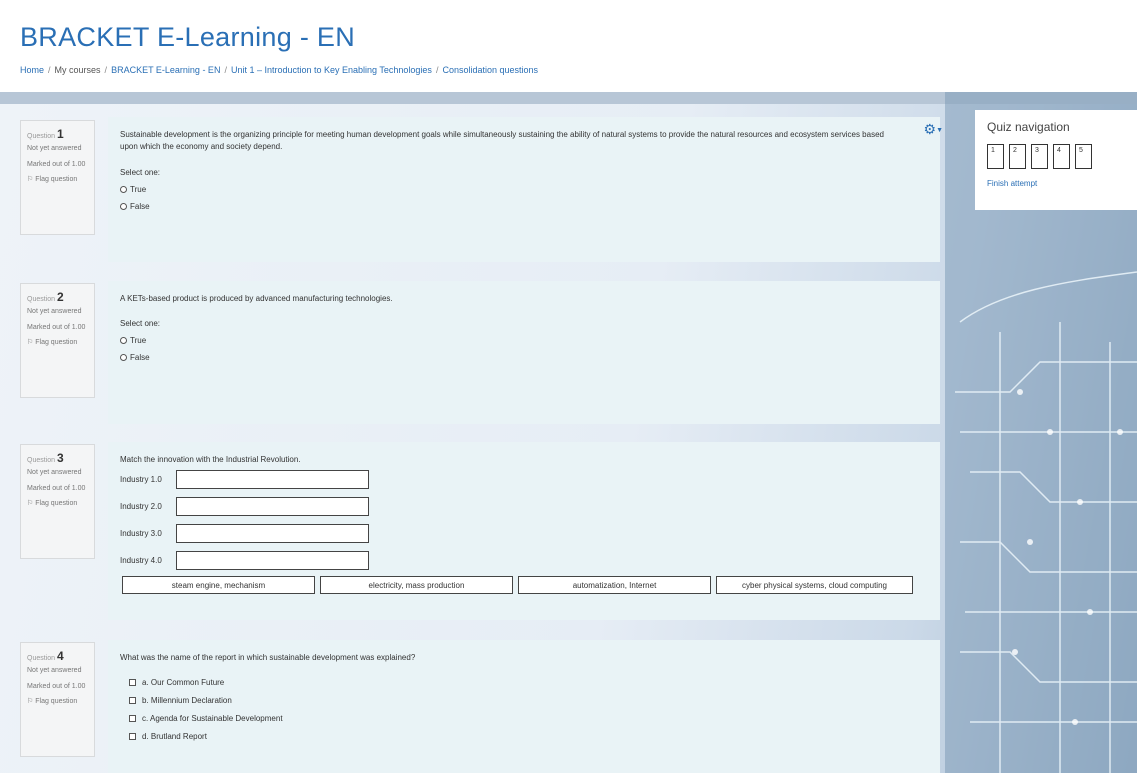  What do you see at coordinates (490, 70) in the screenshot?
I see `breadcrumb-quiz: Consolidation questions` at bounding box center [490, 70].